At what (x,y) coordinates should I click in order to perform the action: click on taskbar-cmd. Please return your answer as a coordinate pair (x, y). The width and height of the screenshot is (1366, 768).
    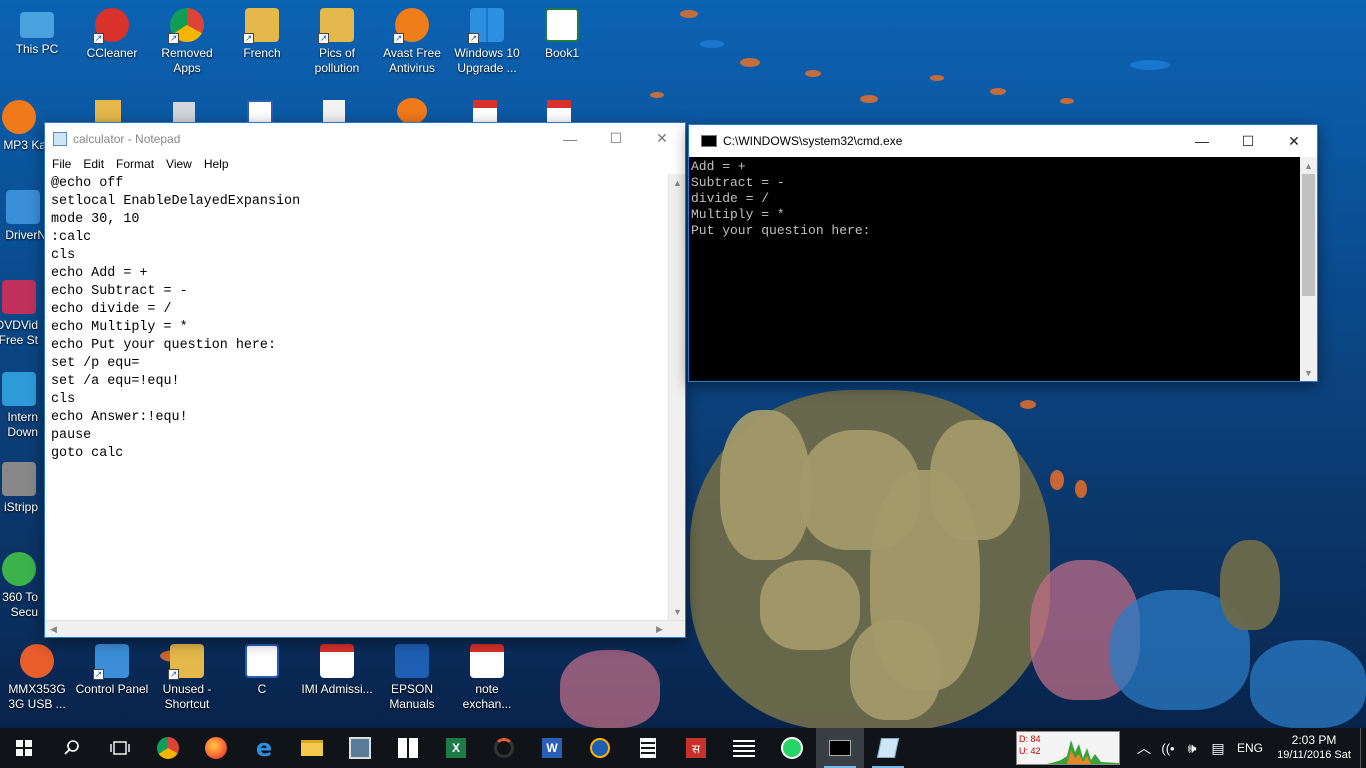
    Looking at the image, I should click on (840, 748).